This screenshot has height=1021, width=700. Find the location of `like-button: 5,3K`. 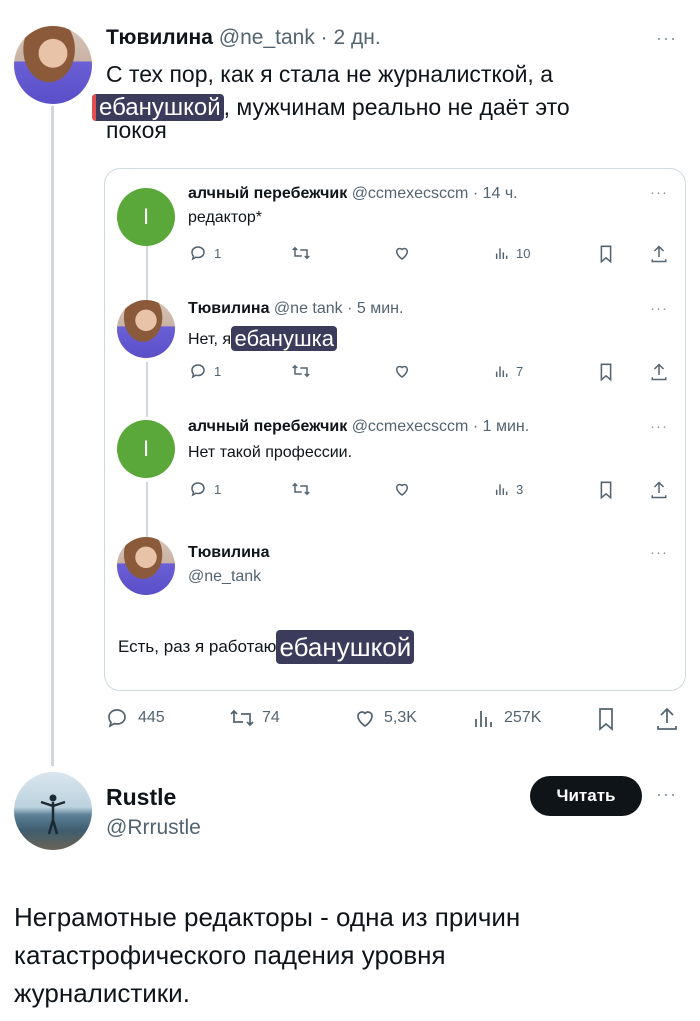

like-button: 5,3K is located at coordinates (384, 718).